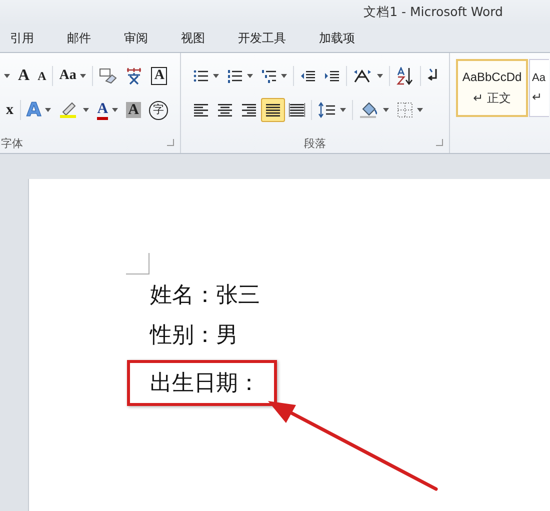  Describe the element at coordinates (205, 295) in the screenshot. I see `document-text: 姓名：张三` at that location.